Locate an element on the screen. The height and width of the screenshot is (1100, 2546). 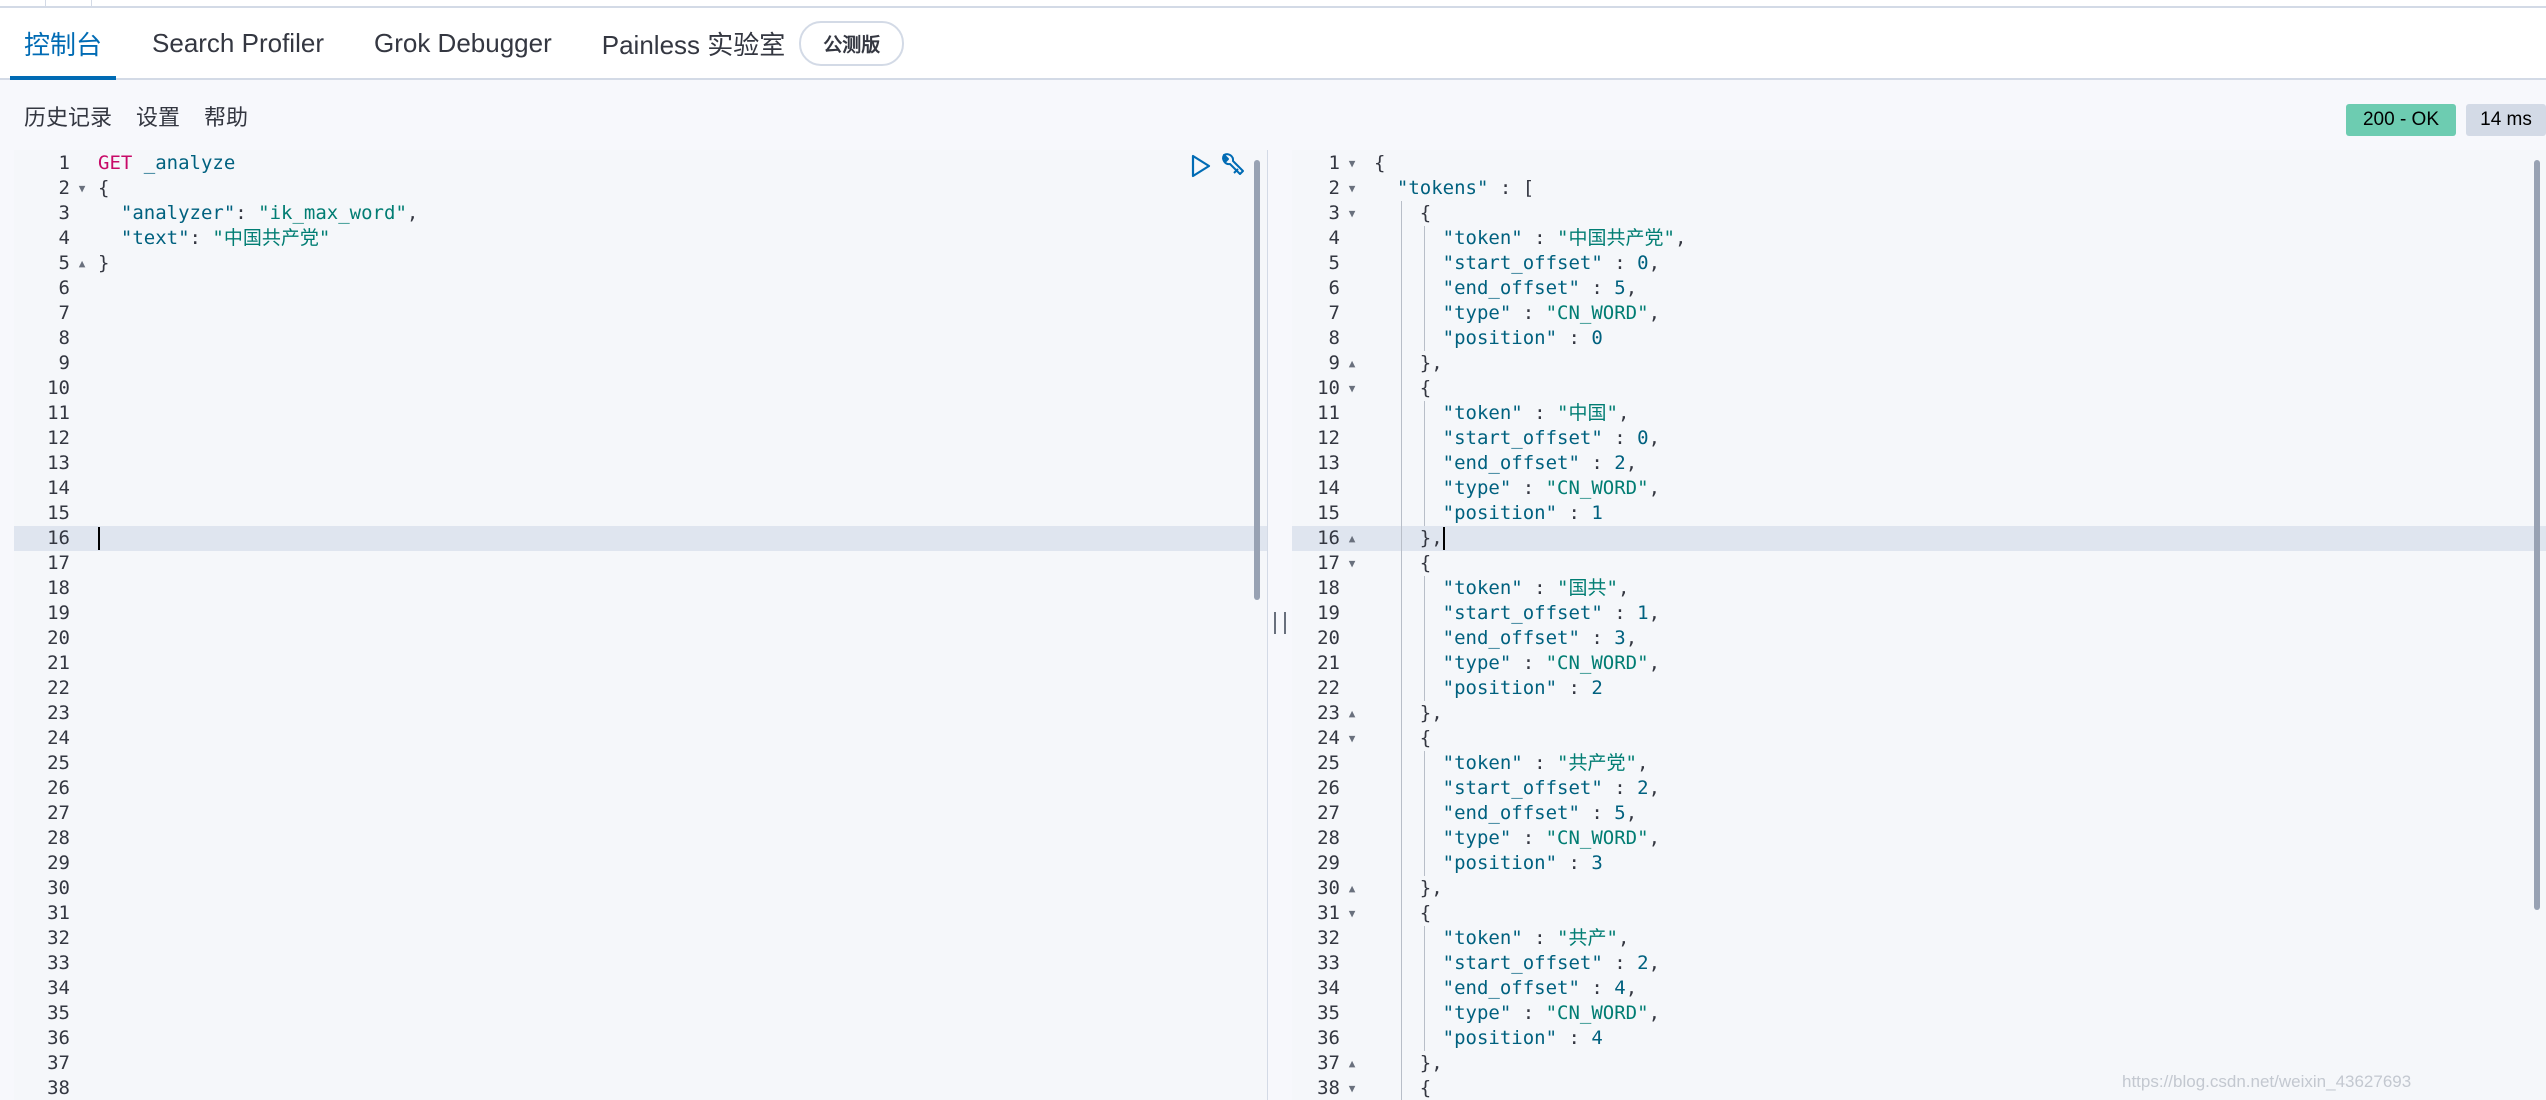
response-line: 6 "end_offset" : 5, is located at coordinates (1919, 288).